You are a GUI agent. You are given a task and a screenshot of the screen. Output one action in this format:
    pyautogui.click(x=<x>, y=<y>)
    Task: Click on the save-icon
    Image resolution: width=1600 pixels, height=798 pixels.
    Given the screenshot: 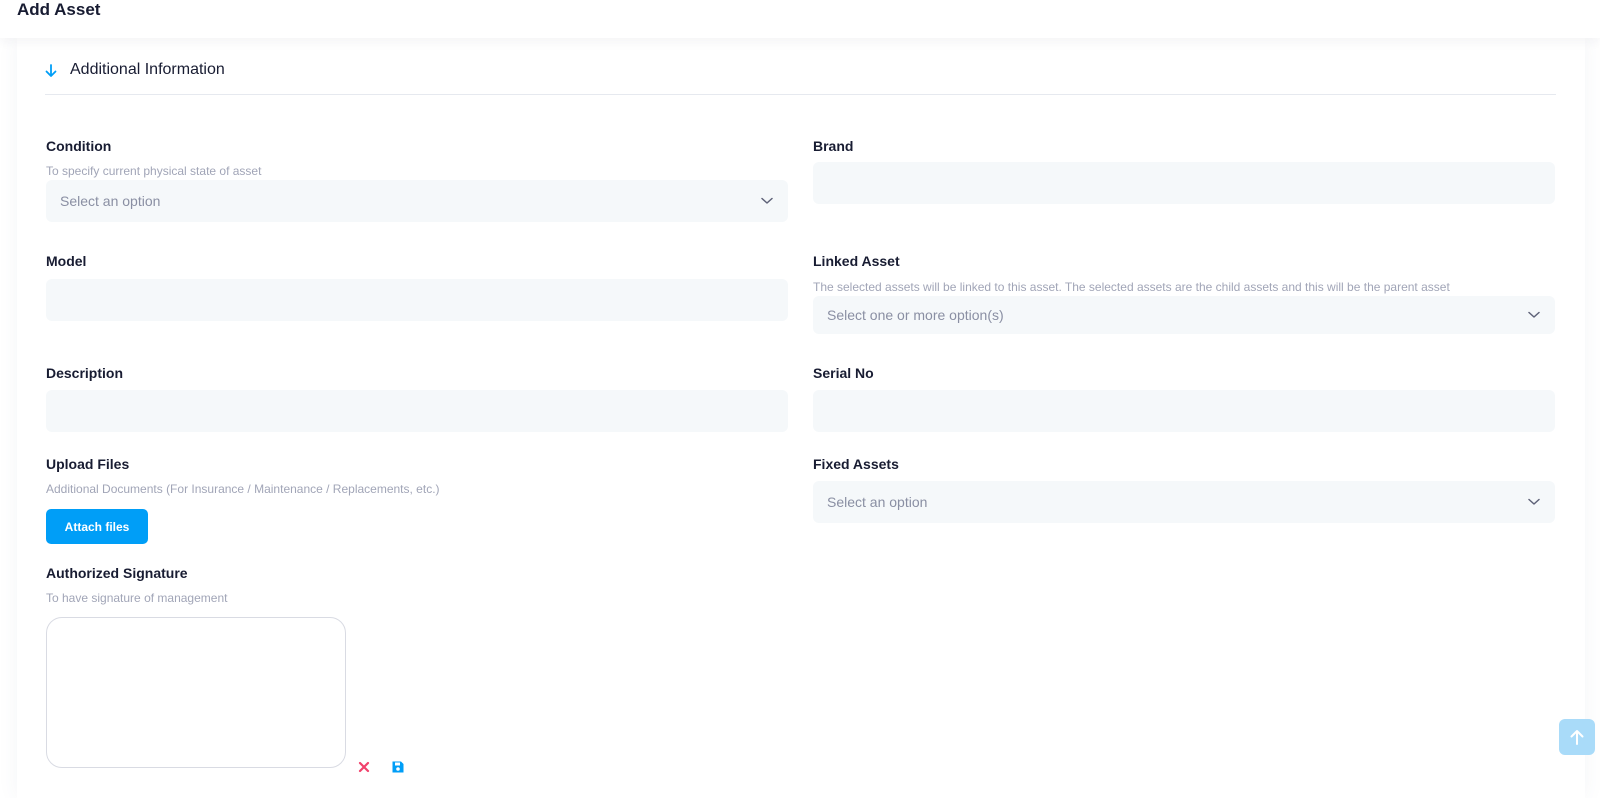 What is the action you would take?
    pyautogui.click(x=398, y=767)
    